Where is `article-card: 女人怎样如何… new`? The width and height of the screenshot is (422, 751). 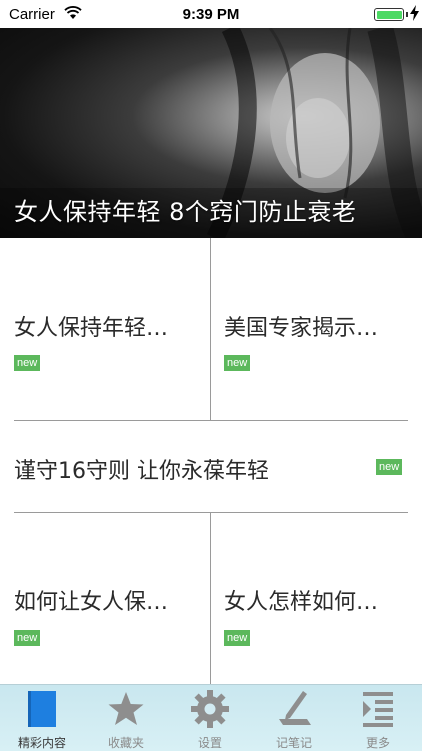
article-card: 女人怎样如何… new is located at coordinates (316, 598).